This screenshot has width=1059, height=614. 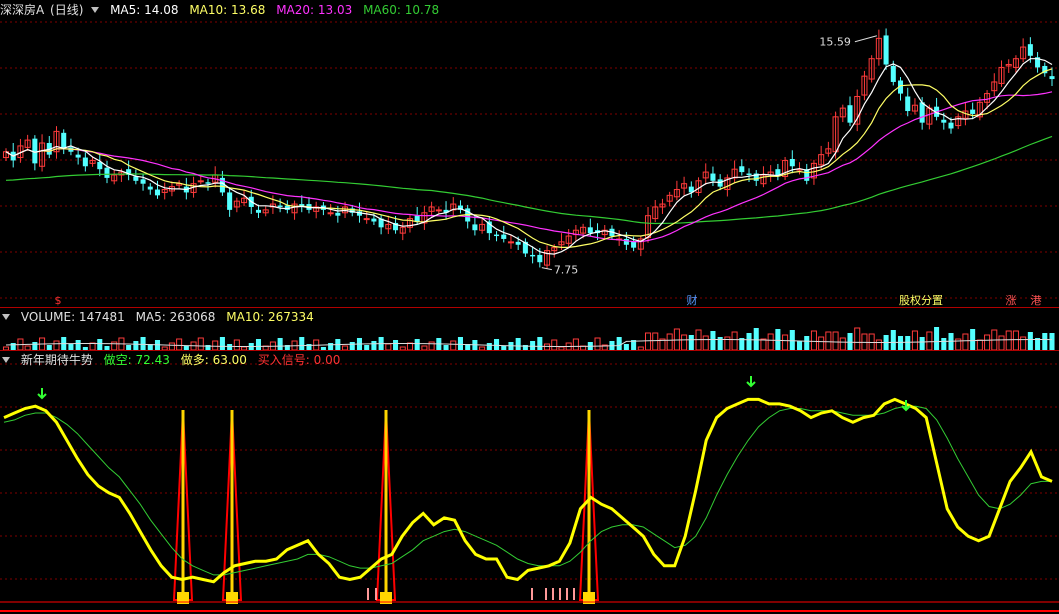 I want to click on event-marker: 财, so click(x=692, y=300).